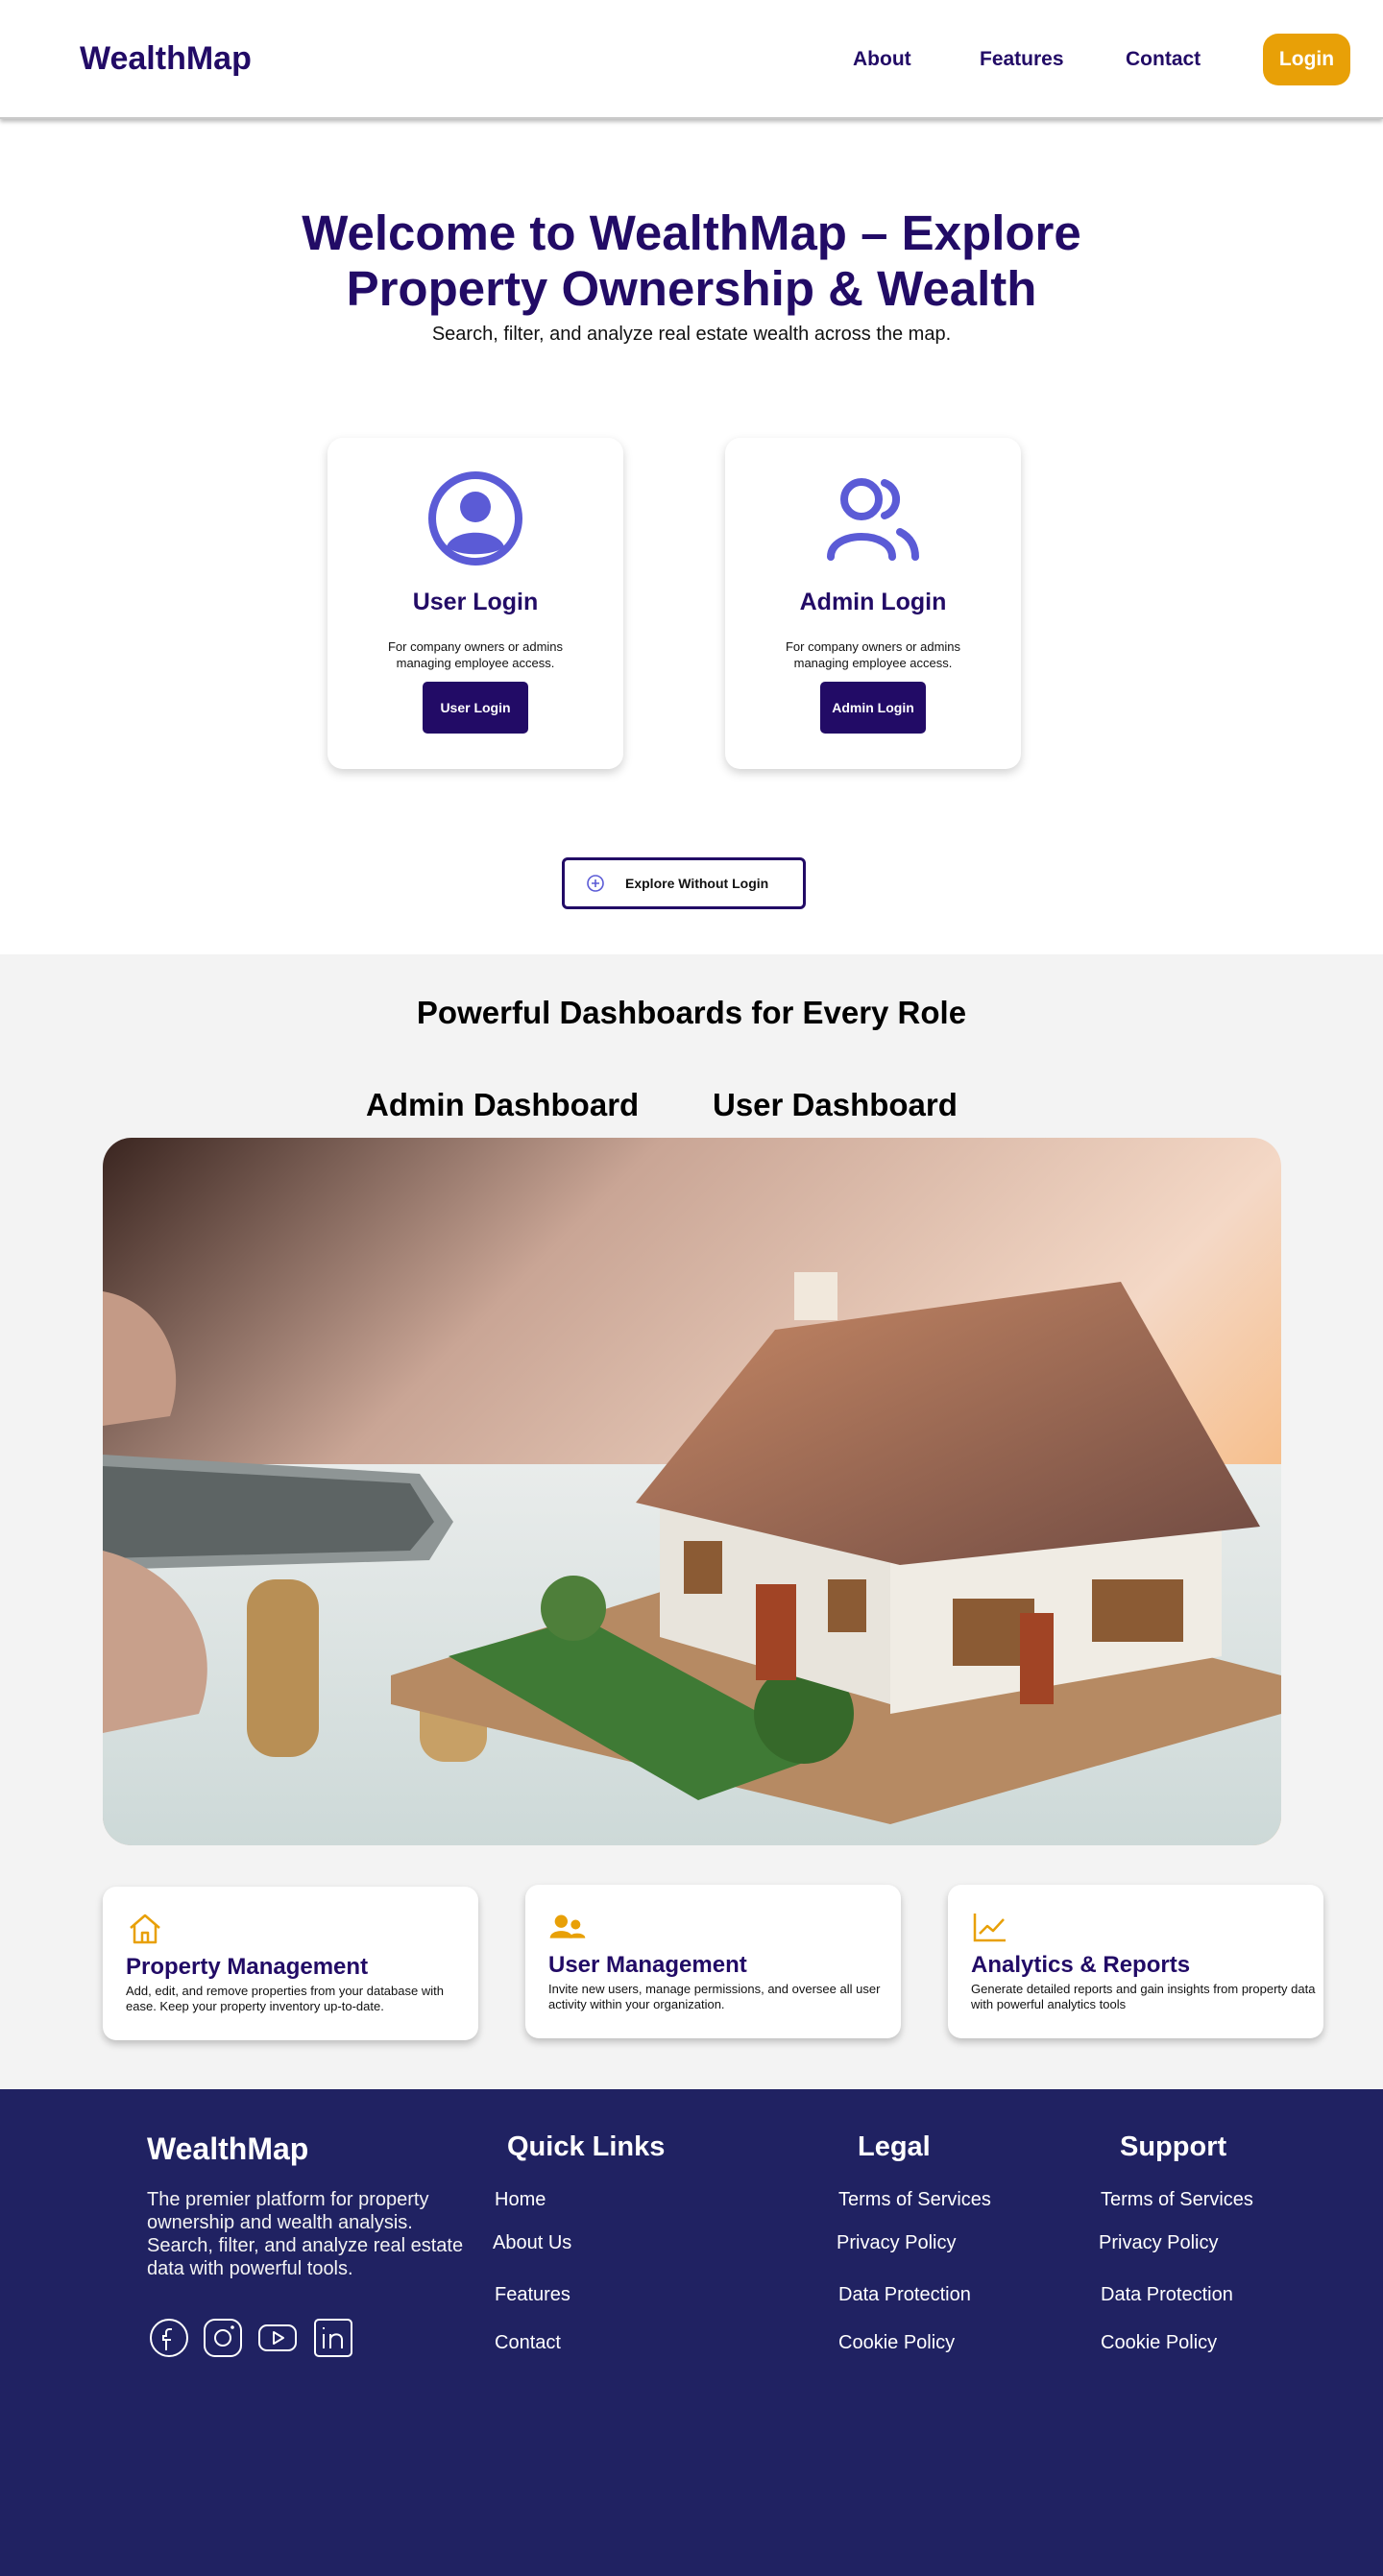 This screenshot has height=2576, width=1383. What do you see at coordinates (532, 2295) in the screenshot?
I see `footer-link-features: Features` at bounding box center [532, 2295].